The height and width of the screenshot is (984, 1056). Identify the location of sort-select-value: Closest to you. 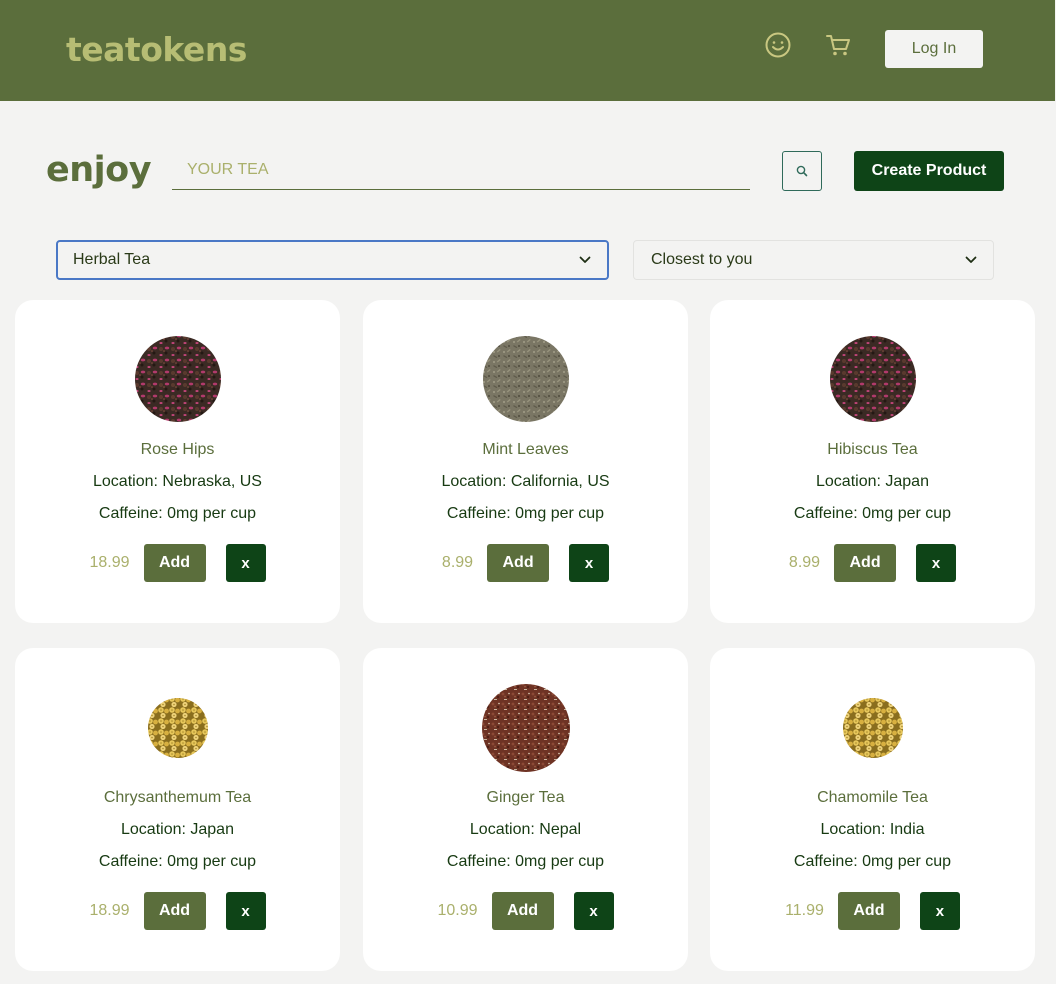
(702, 259).